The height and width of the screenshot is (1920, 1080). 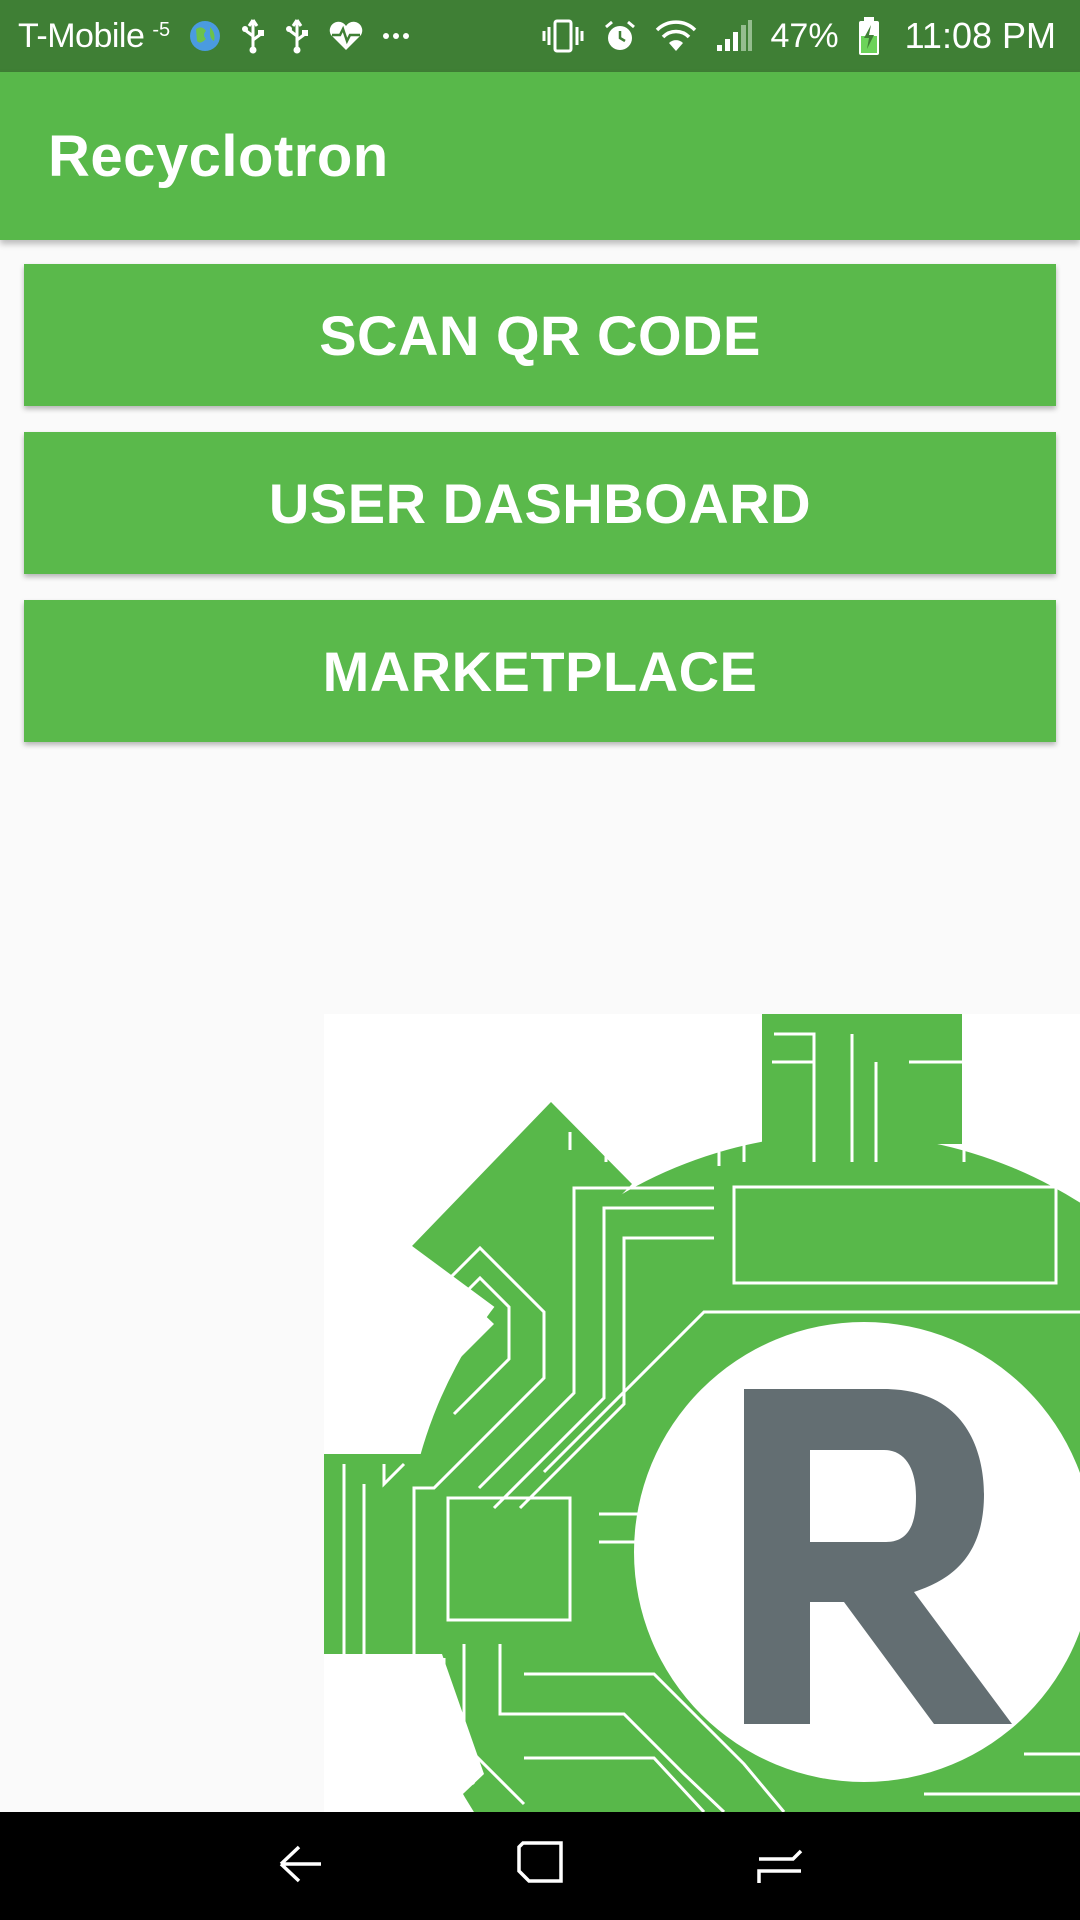 What do you see at coordinates (980, 35) in the screenshot?
I see `clock: 11:08 PM` at bounding box center [980, 35].